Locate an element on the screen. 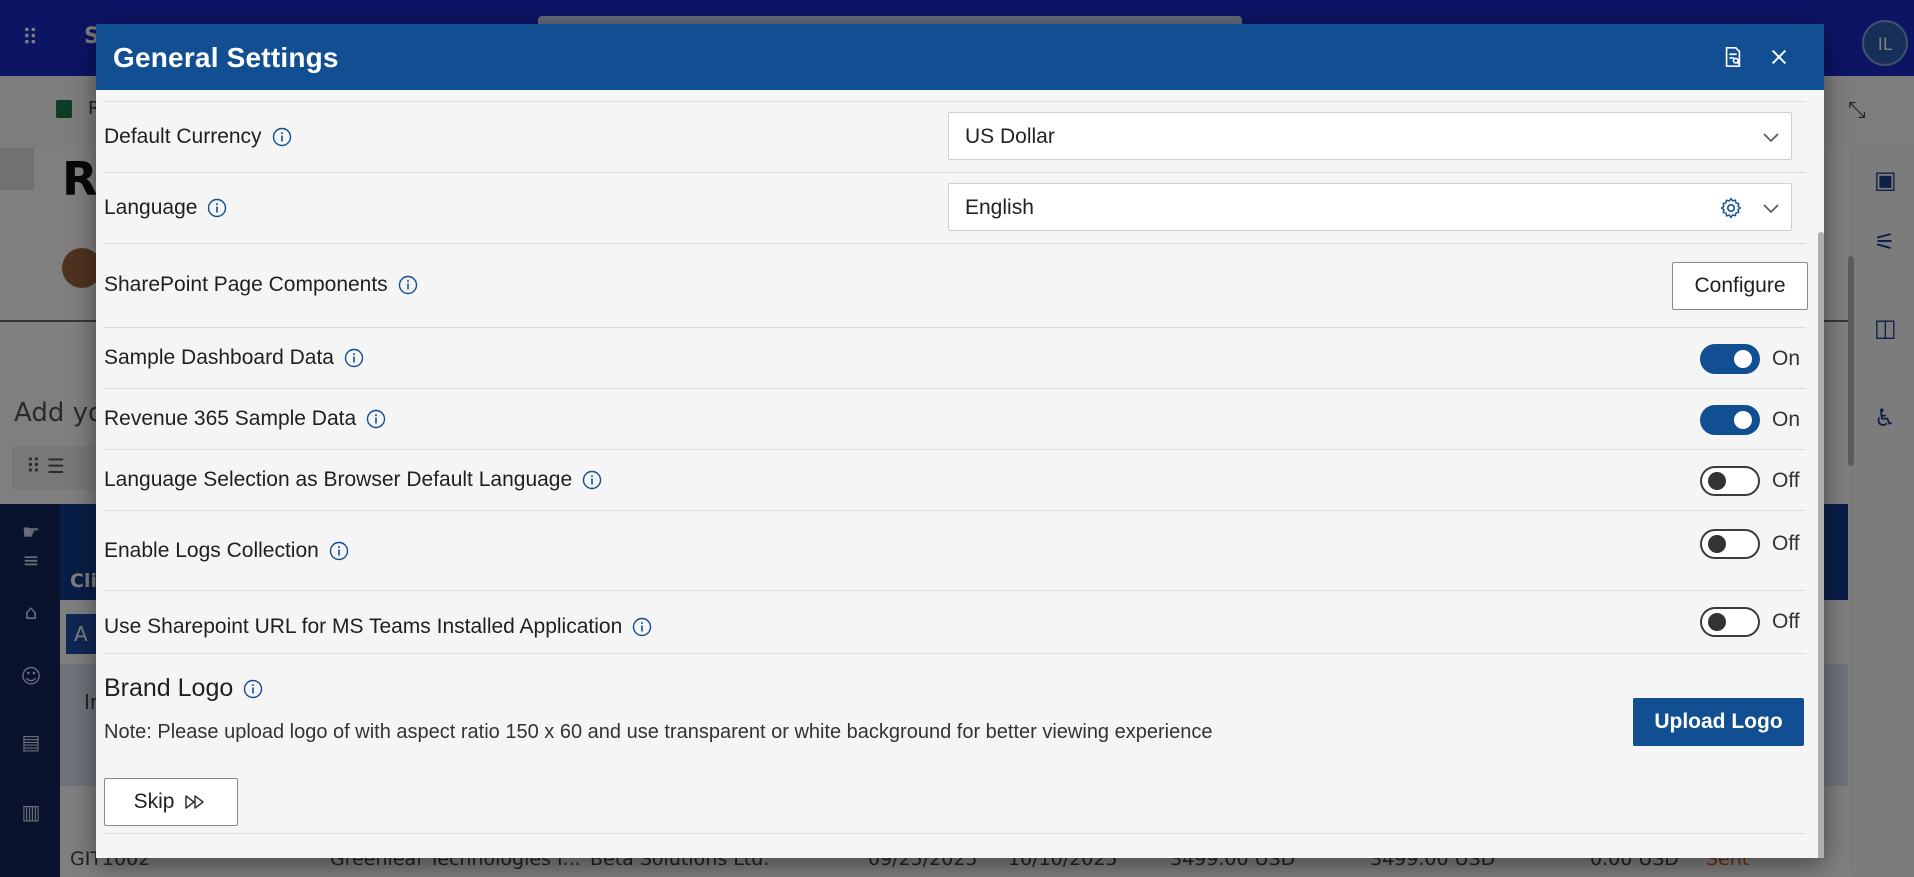  sample-dashboard-toggle is located at coordinates (1730, 359).